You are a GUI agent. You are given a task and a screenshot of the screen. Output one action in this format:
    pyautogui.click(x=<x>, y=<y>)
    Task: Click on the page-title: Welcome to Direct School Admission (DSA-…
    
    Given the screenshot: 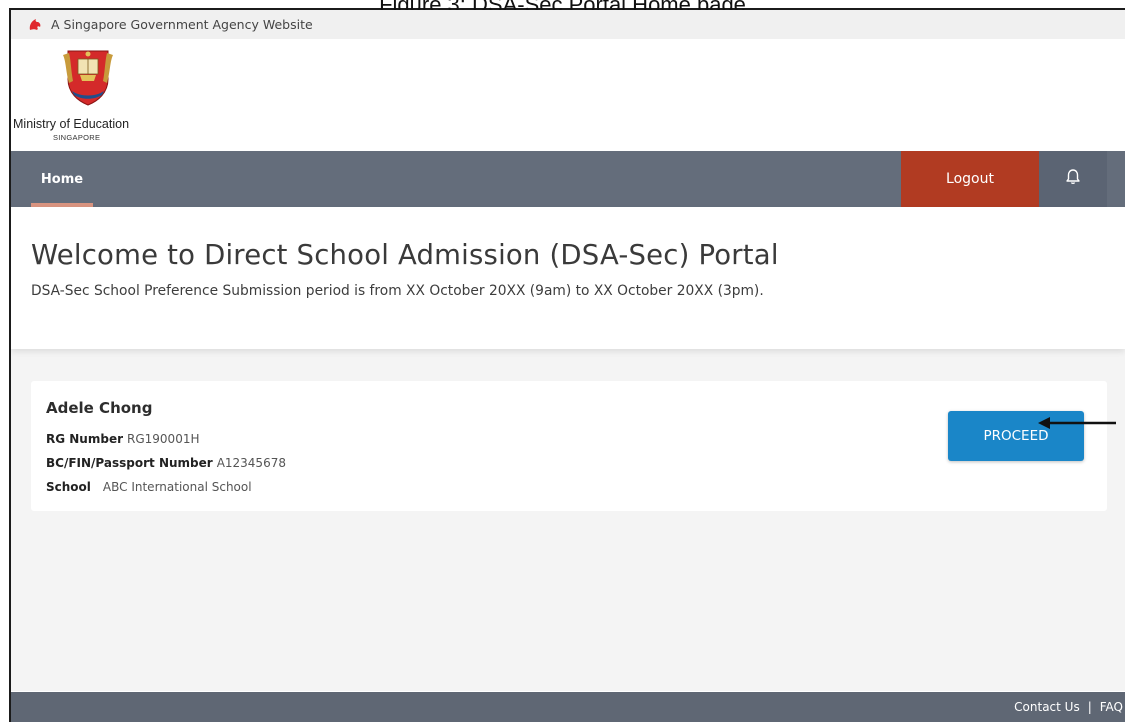 What is the action you would take?
    pyautogui.click(x=405, y=255)
    